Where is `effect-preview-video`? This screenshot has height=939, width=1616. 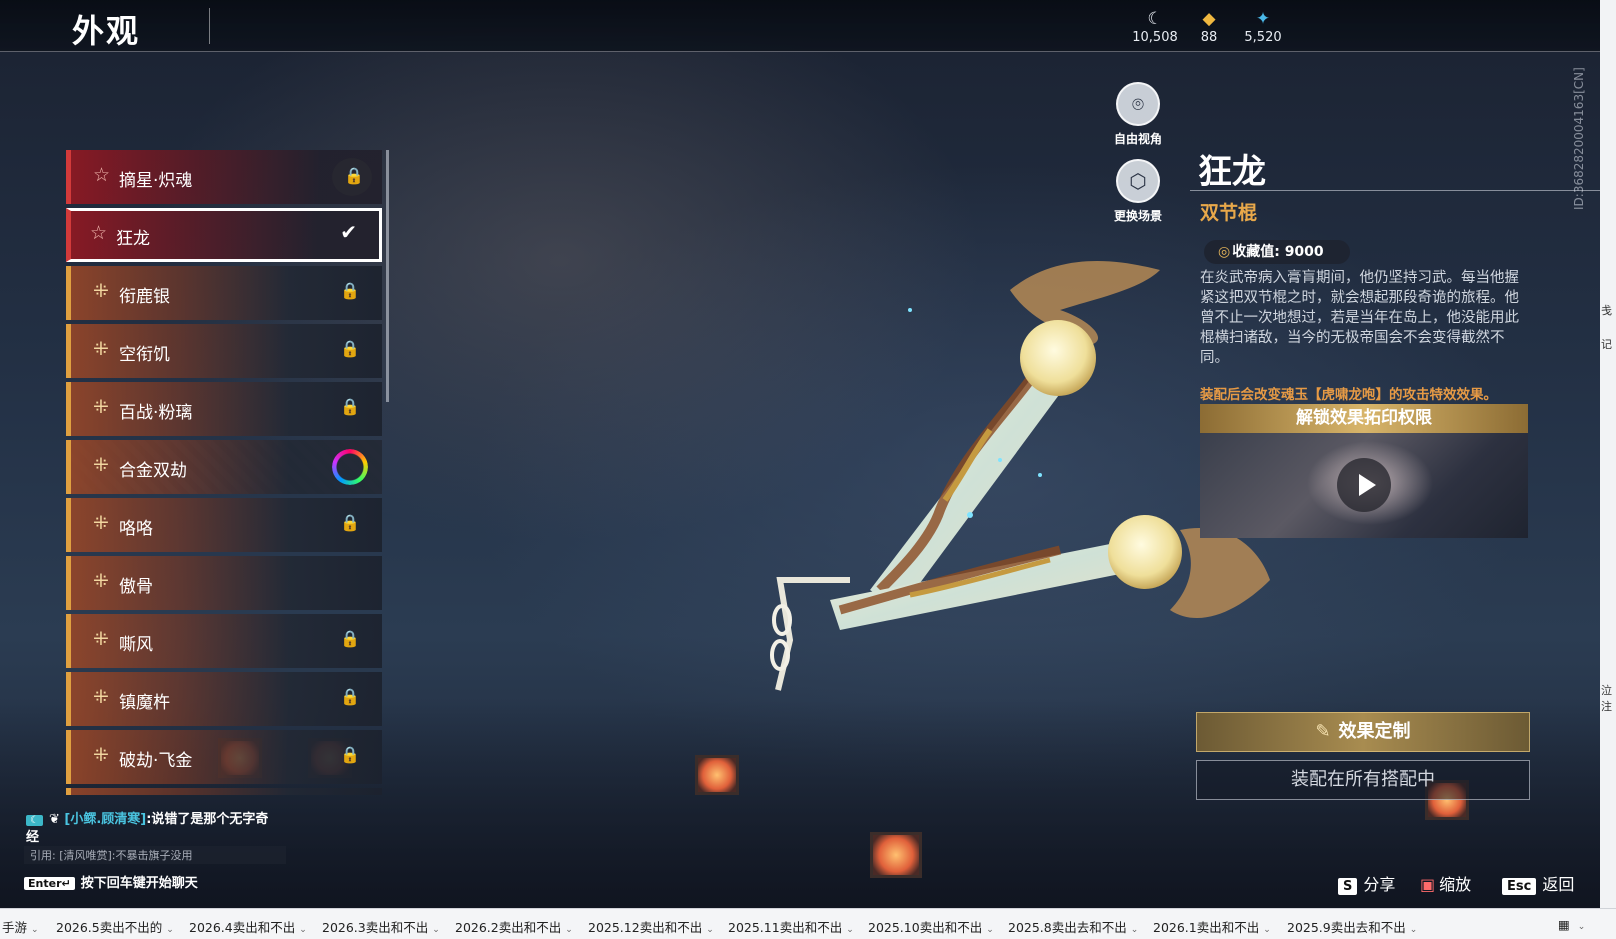 effect-preview-video is located at coordinates (1364, 485).